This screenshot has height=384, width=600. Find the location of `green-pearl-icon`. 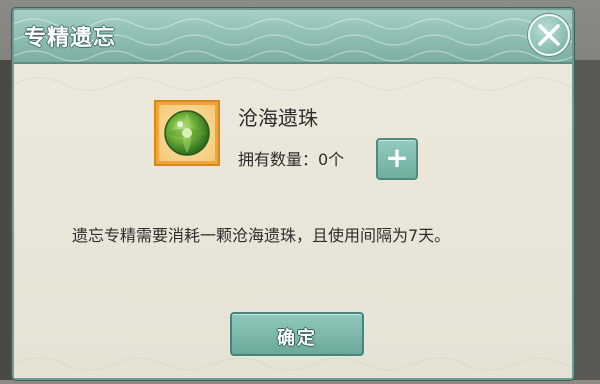

green-pearl-icon is located at coordinates (187, 133).